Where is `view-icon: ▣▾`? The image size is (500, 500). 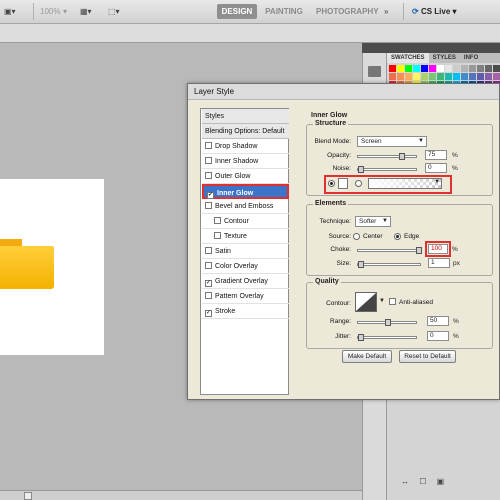 view-icon: ▣▾ is located at coordinates (10, 11).